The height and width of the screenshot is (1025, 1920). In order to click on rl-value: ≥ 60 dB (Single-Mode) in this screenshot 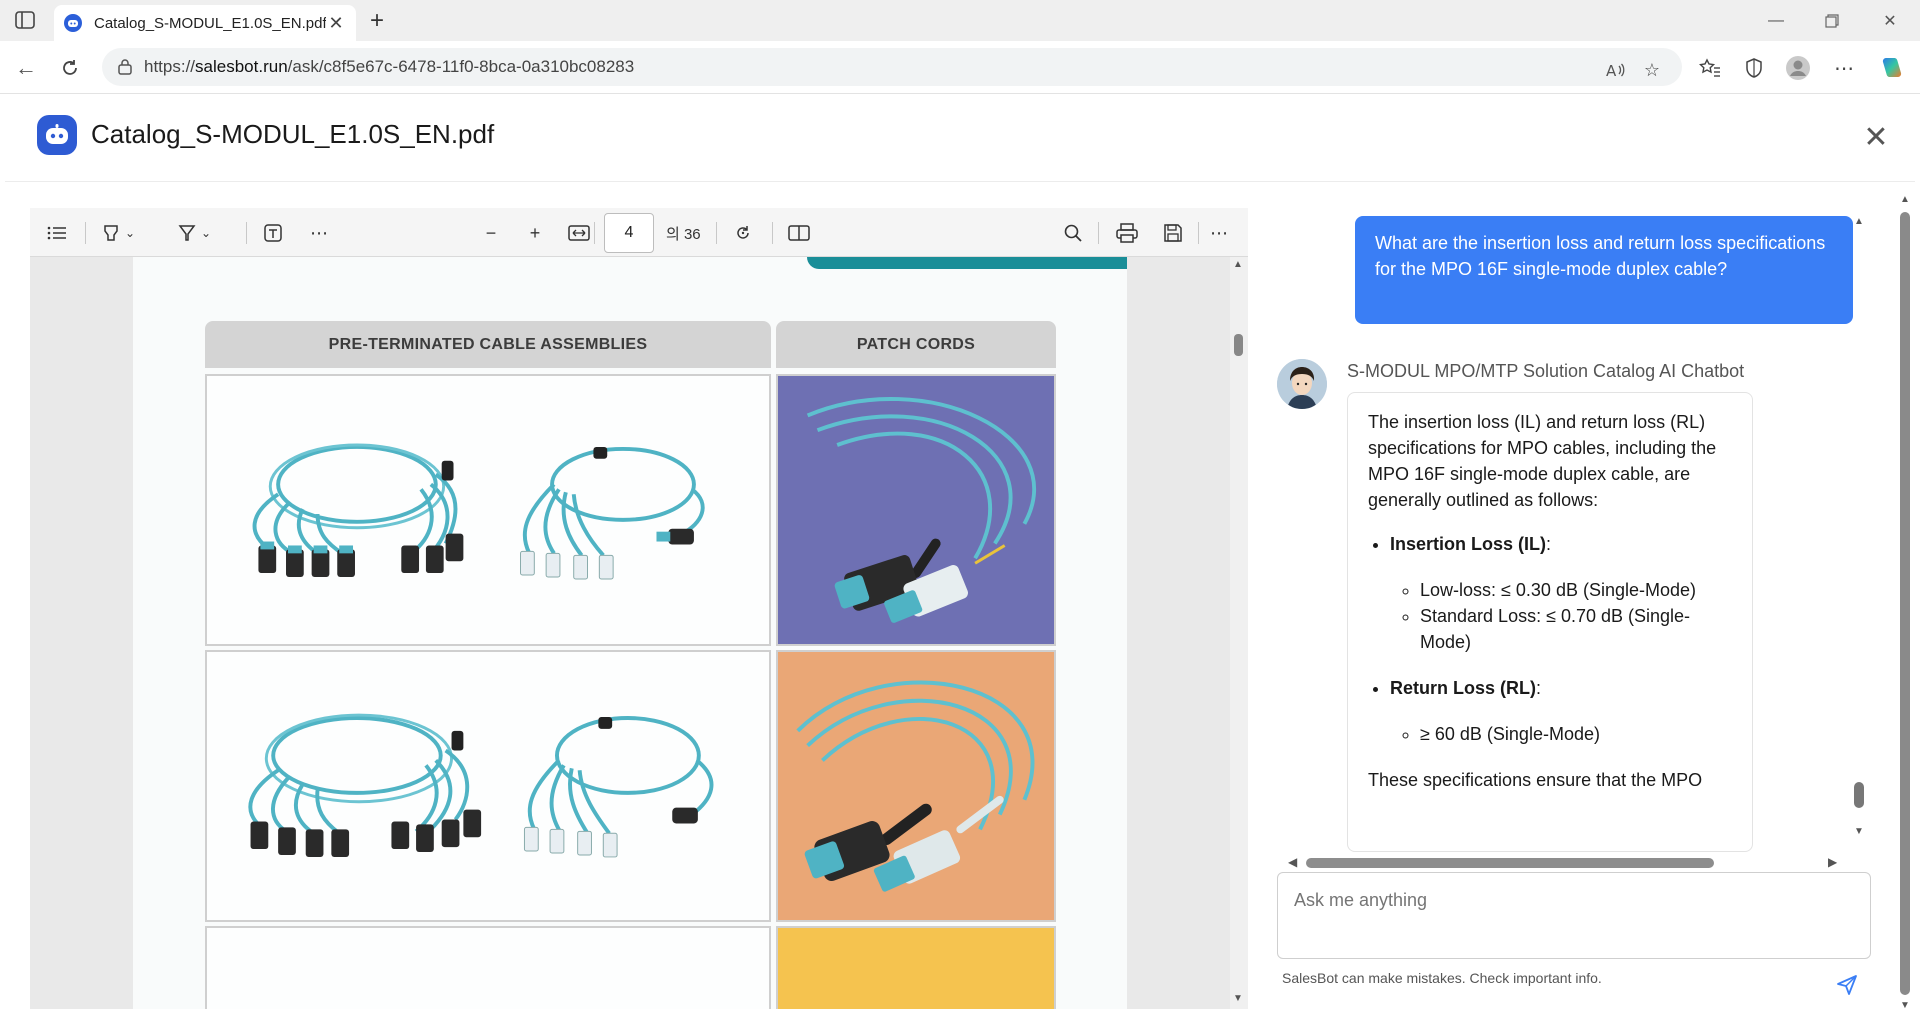, I will do `click(1576, 734)`.